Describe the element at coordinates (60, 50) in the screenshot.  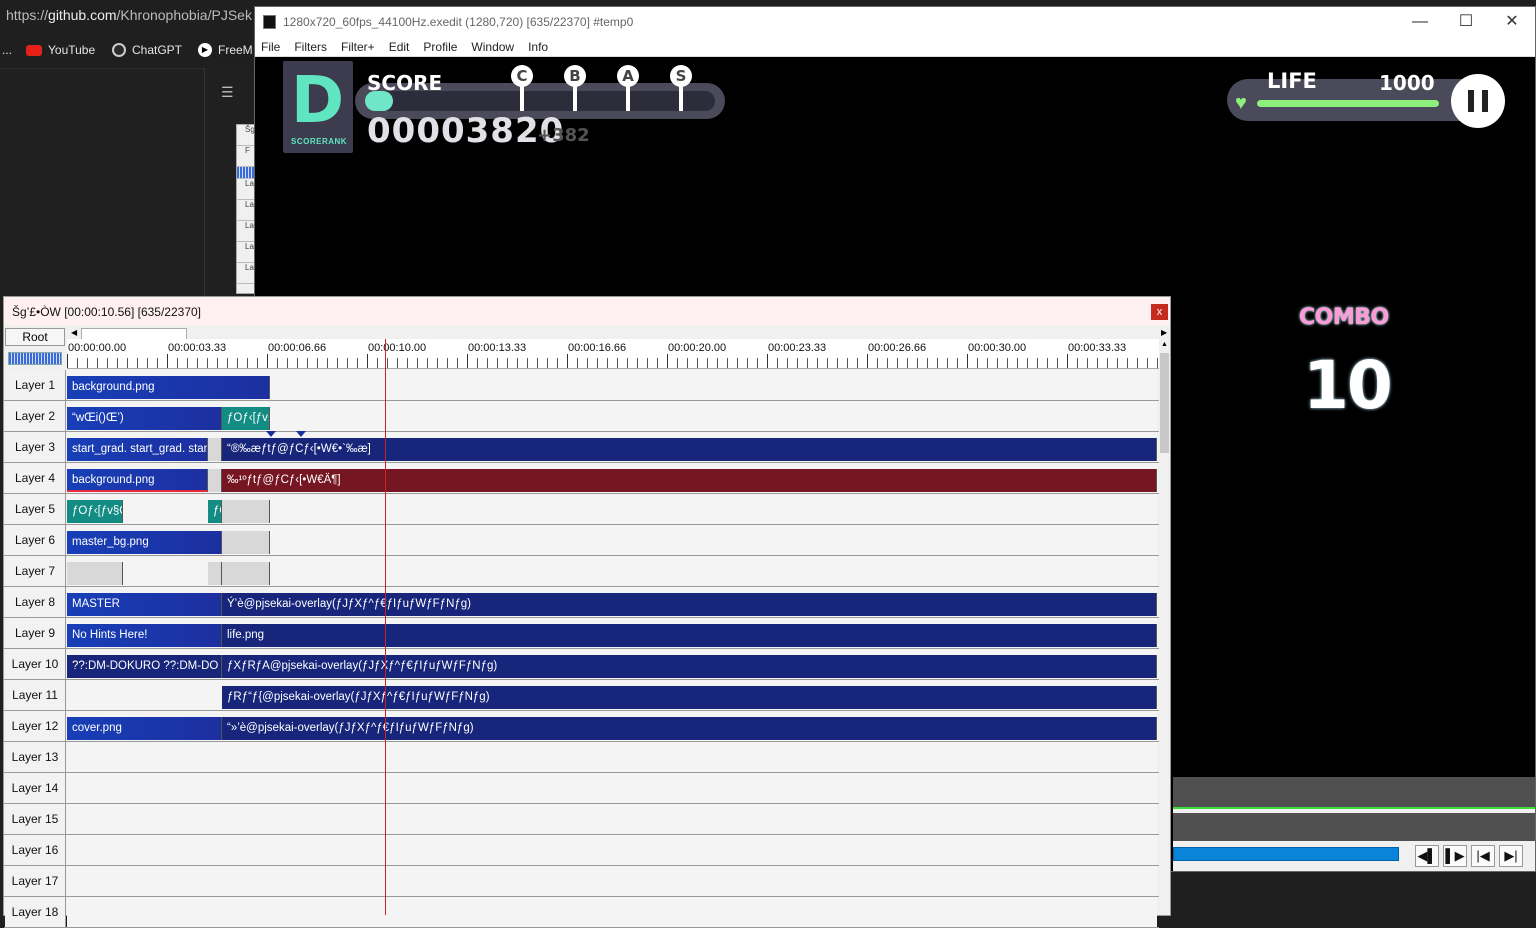
I see `bookmark-youtube: YouTube` at that location.